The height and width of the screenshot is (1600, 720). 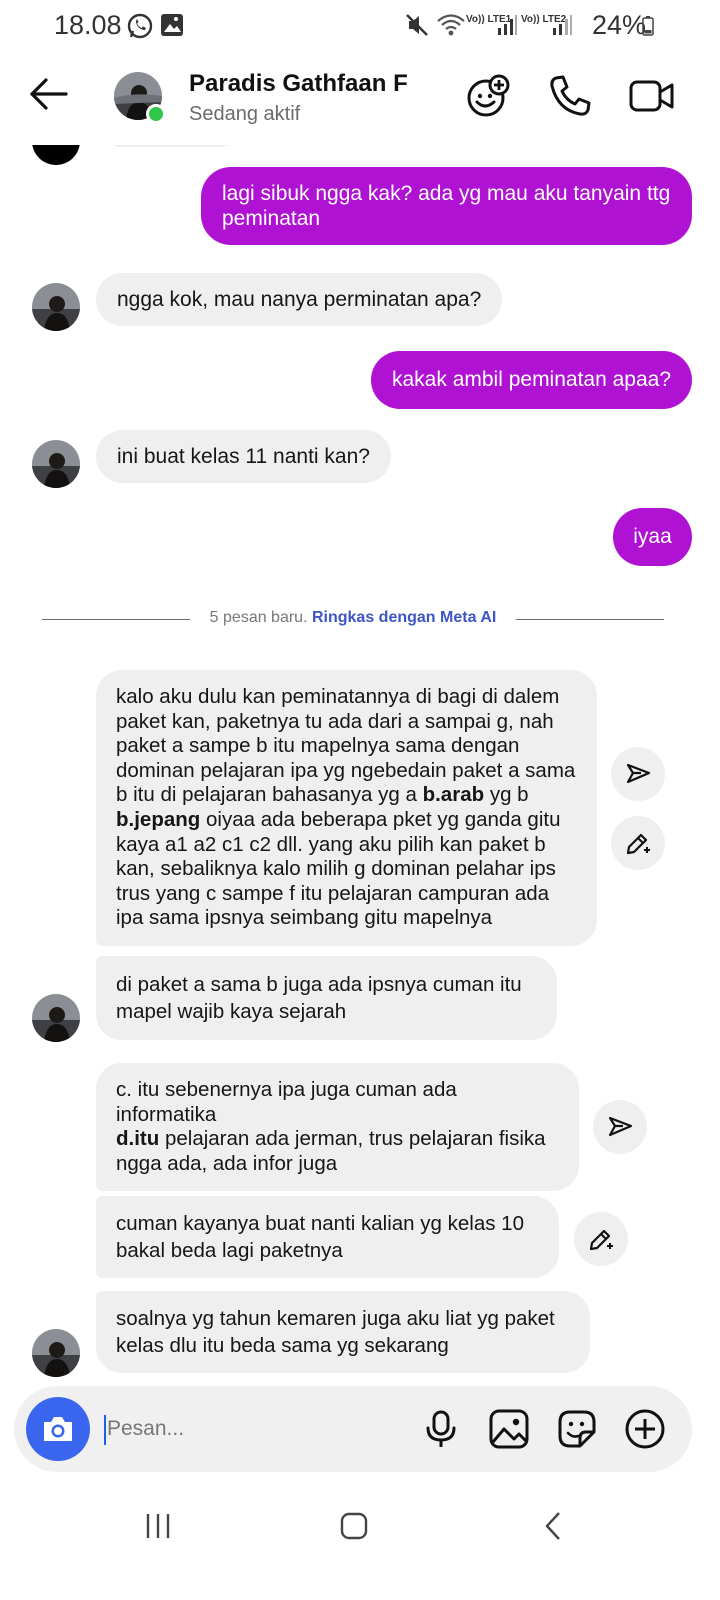 What do you see at coordinates (590, 619) in the screenshot?
I see `divider-line` at bounding box center [590, 619].